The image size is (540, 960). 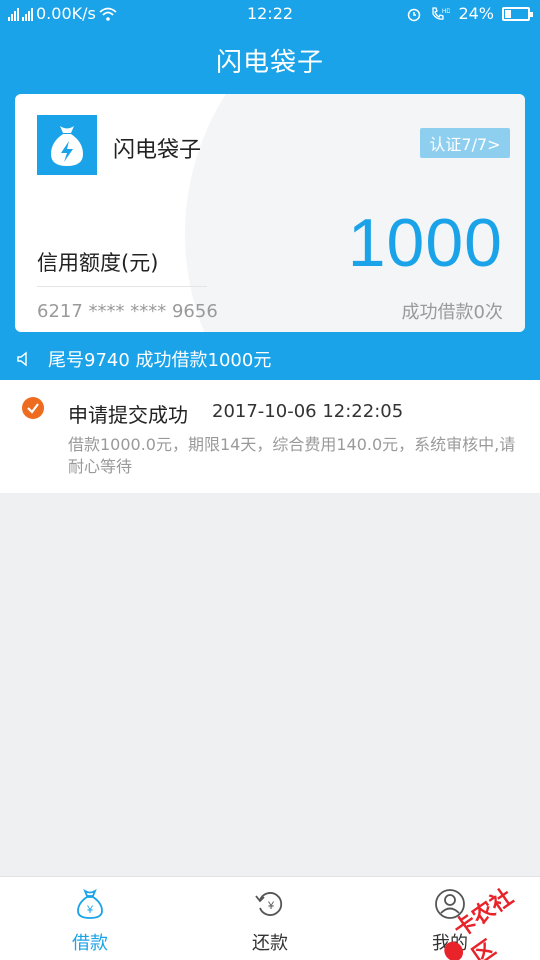 I want to click on status-right: HD 24%, so click(x=469, y=13).